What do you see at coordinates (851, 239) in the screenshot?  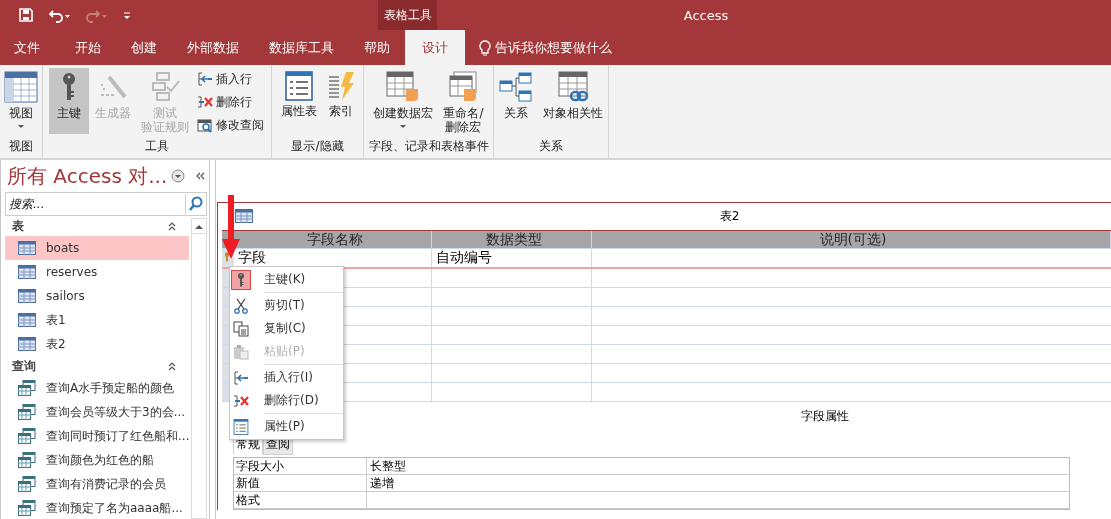 I see `column-header: 说明(可选)` at bounding box center [851, 239].